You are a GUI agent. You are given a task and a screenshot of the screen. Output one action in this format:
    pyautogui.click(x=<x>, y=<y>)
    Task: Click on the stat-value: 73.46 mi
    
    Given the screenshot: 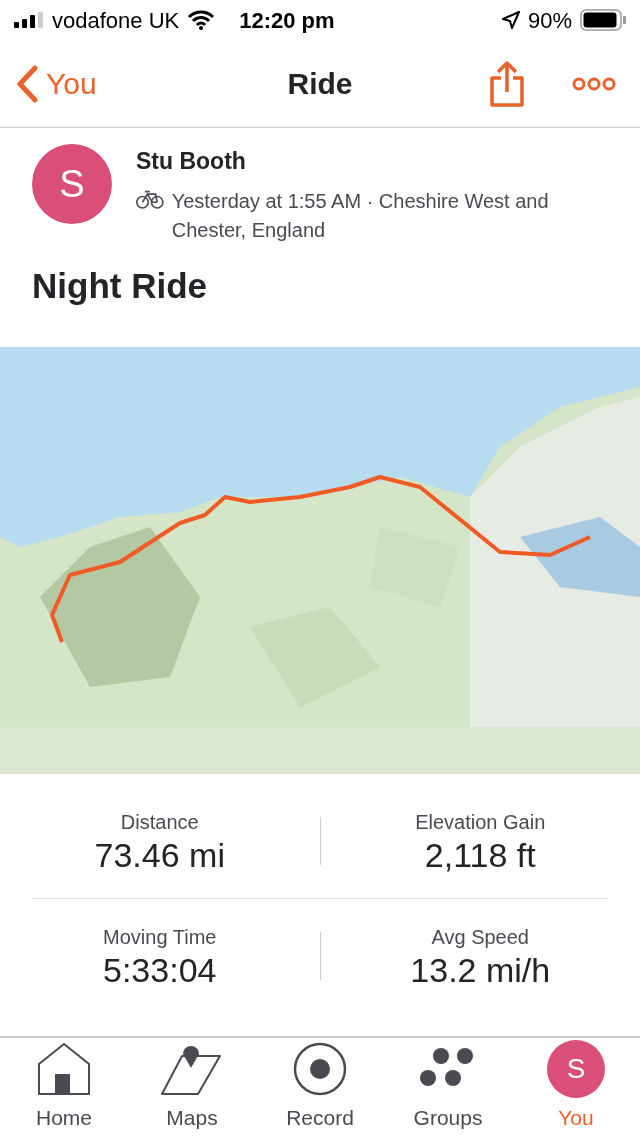 What is the action you would take?
    pyautogui.click(x=159, y=855)
    